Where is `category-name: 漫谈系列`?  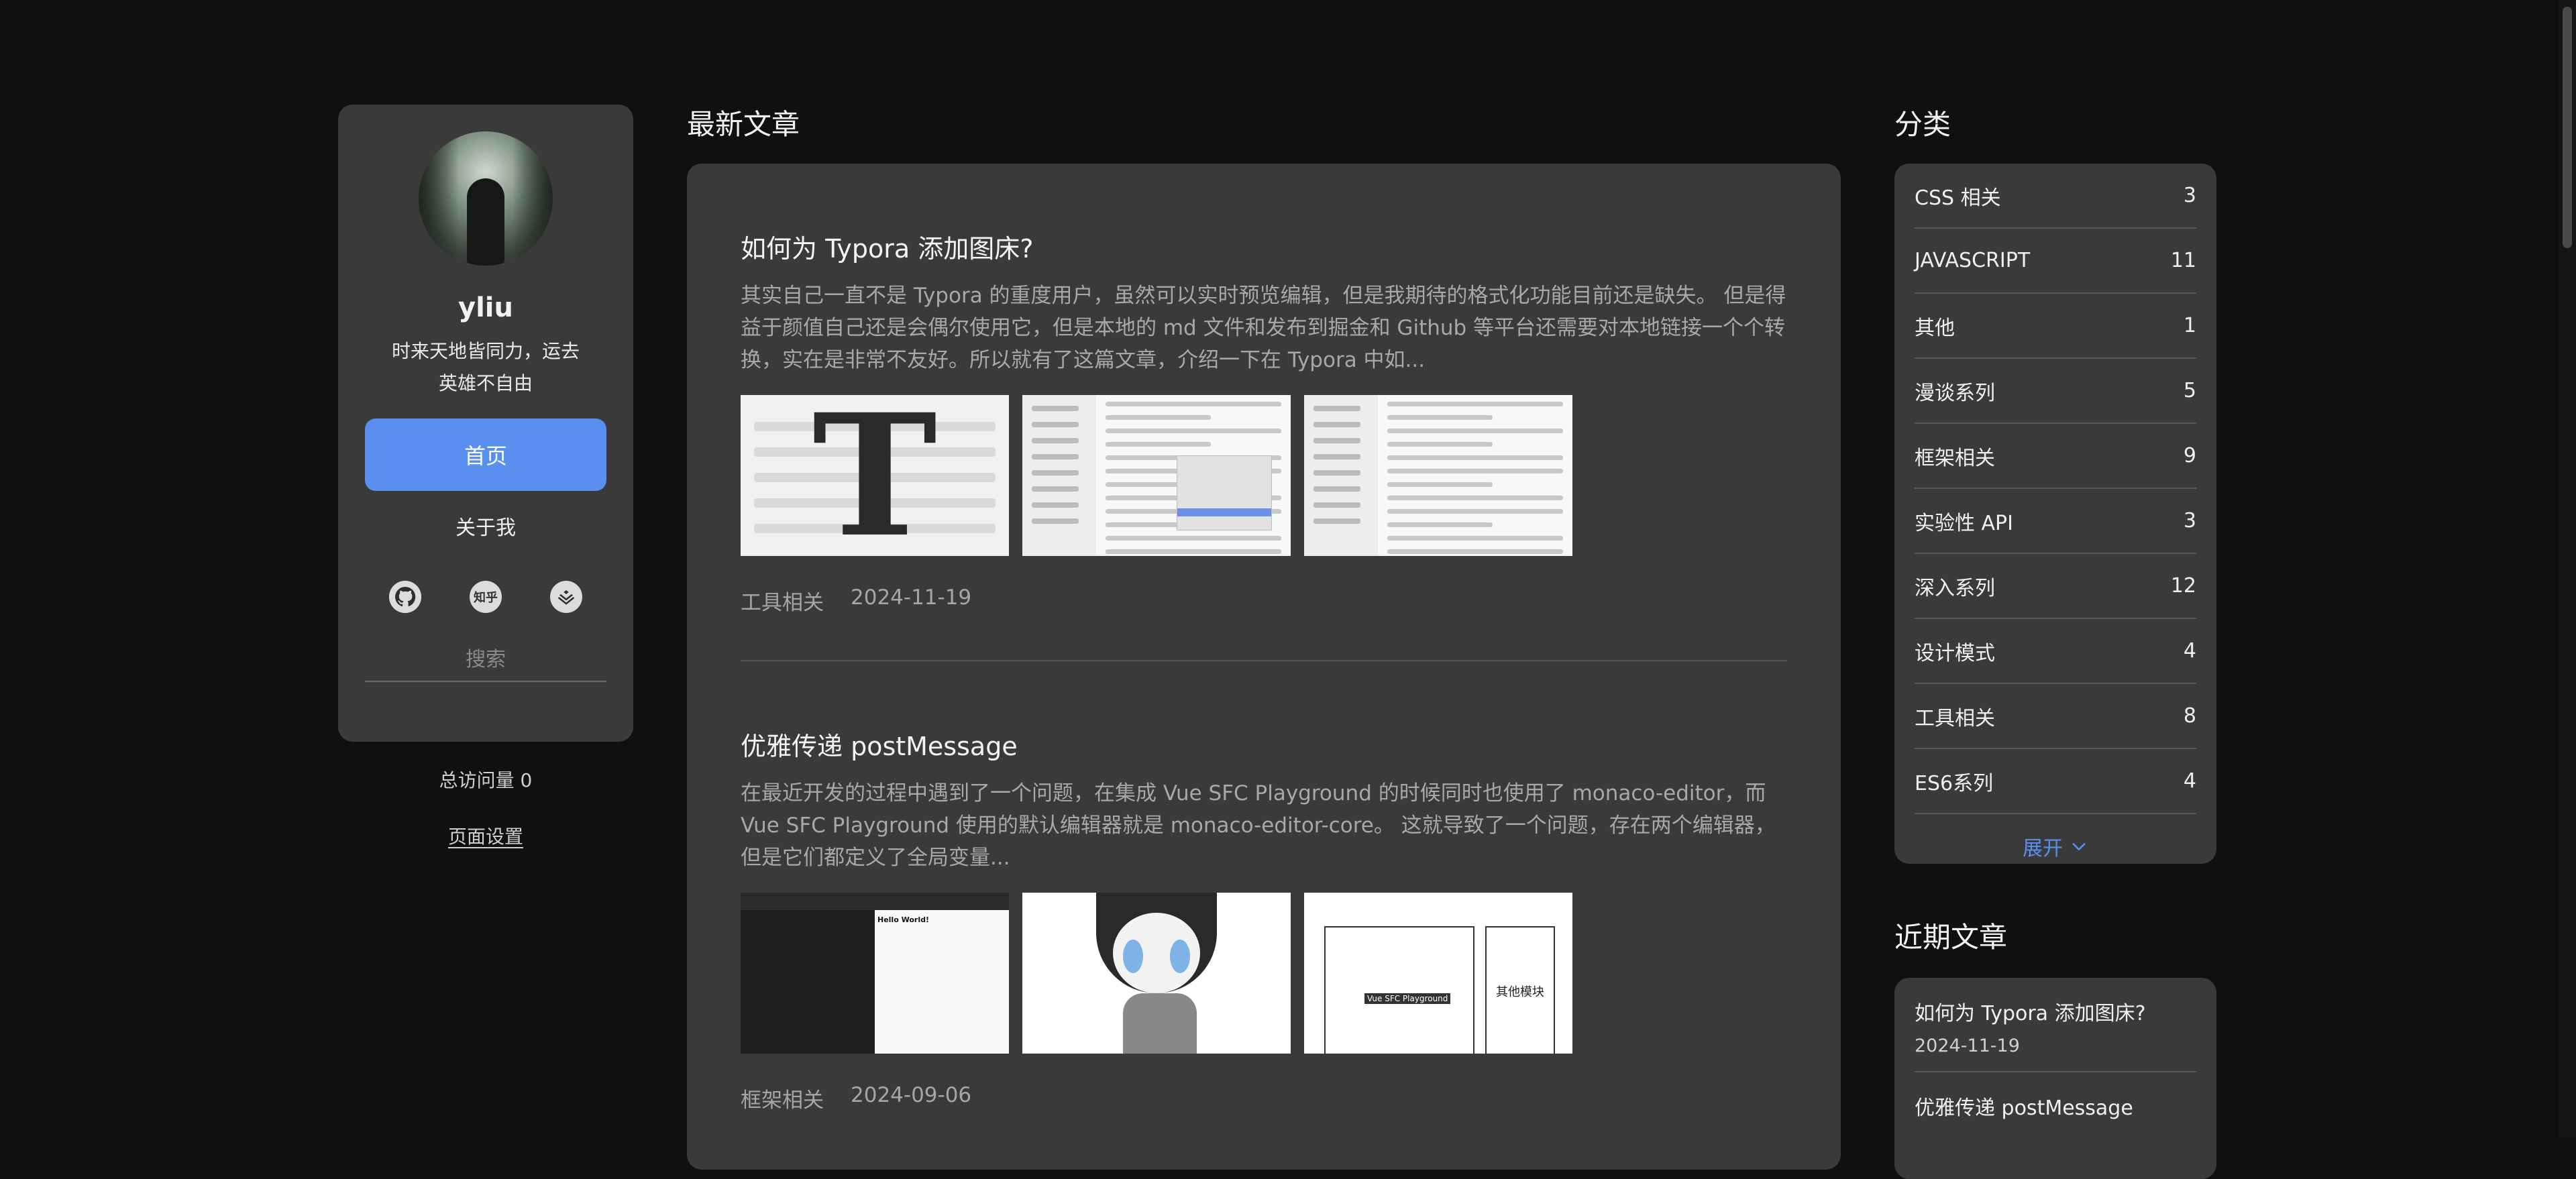
category-name: 漫谈系列 is located at coordinates (1955, 393).